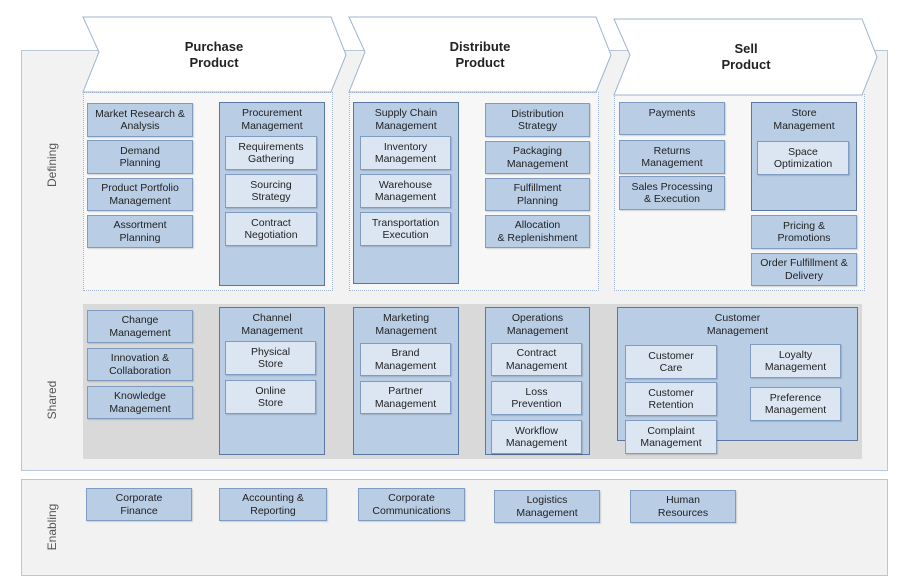 The width and height of the screenshot is (900, 584). Describe the element at coordinates (683, 506) in the screenshot. I see `capability-box: Human Resources` at that location.